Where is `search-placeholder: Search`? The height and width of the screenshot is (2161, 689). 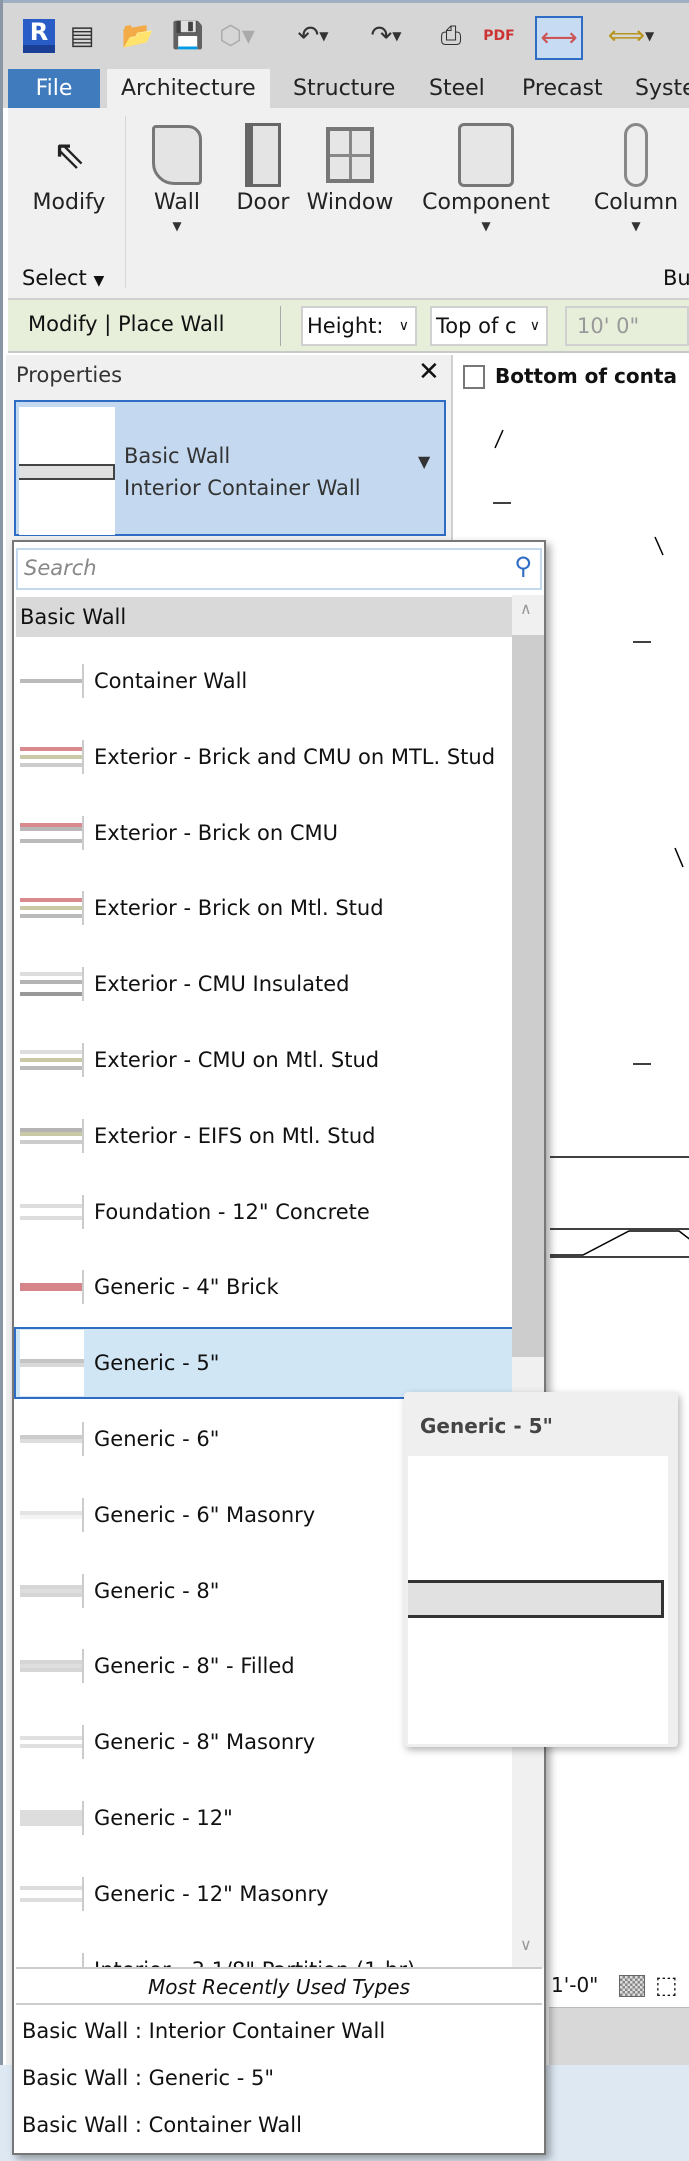
search-placeholder: Search is located at coordinates (60, 568).